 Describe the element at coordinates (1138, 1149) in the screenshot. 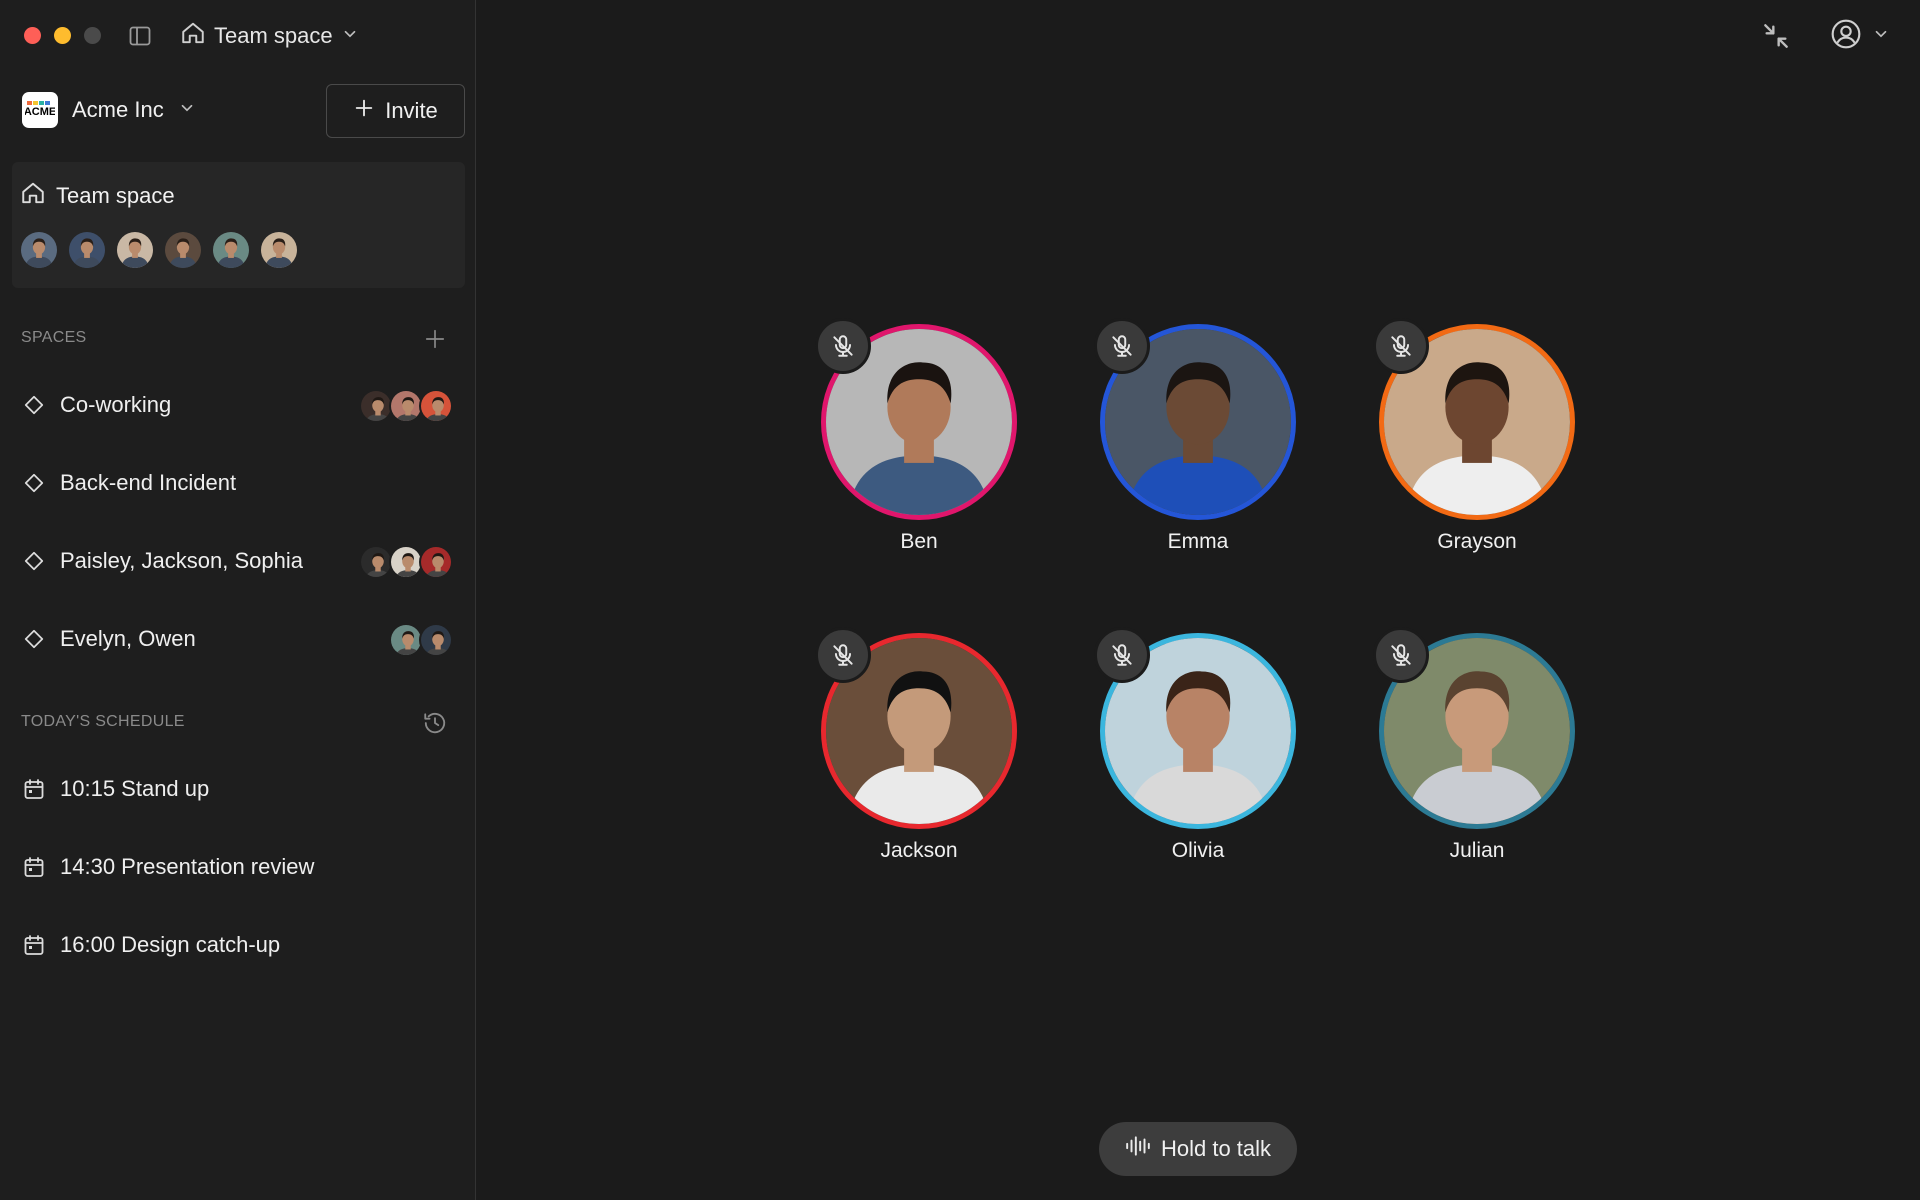

I see `audio-waveform-icon` at that location.